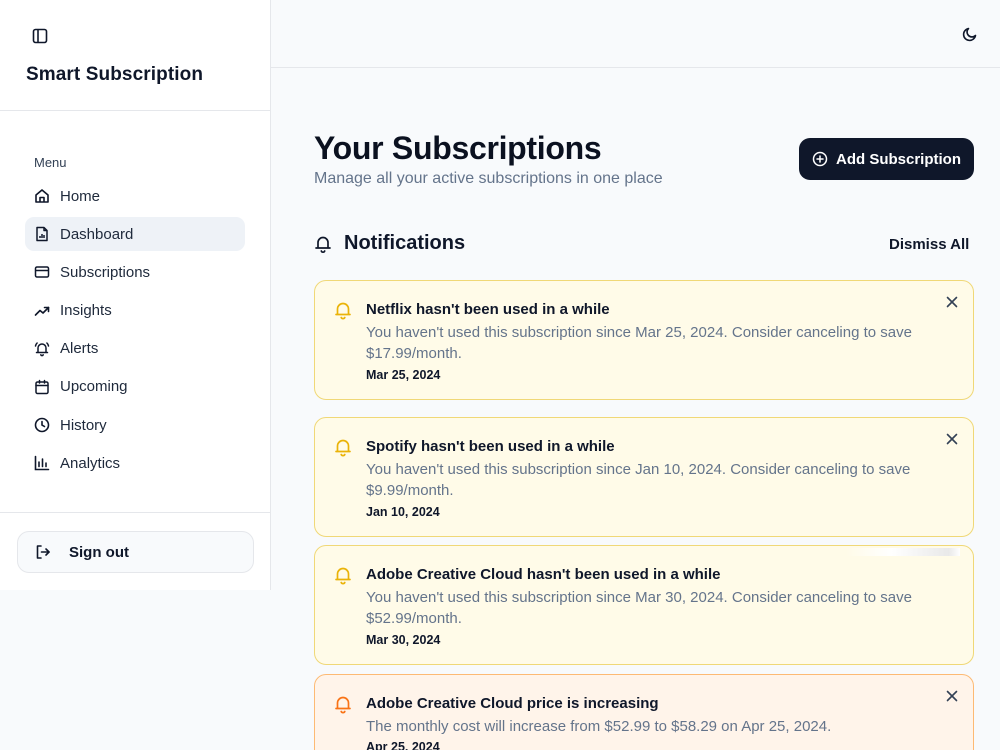 This screenshot has width=1000, height=750. I want to click on add-subscription-button: Add Subscription, so click(886, 159).